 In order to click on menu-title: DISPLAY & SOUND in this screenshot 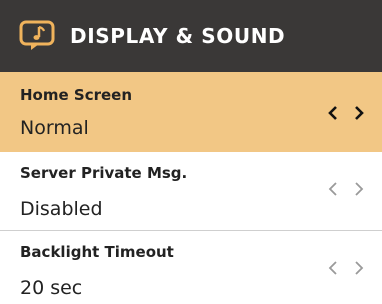, I will do `click(178, 36)`.